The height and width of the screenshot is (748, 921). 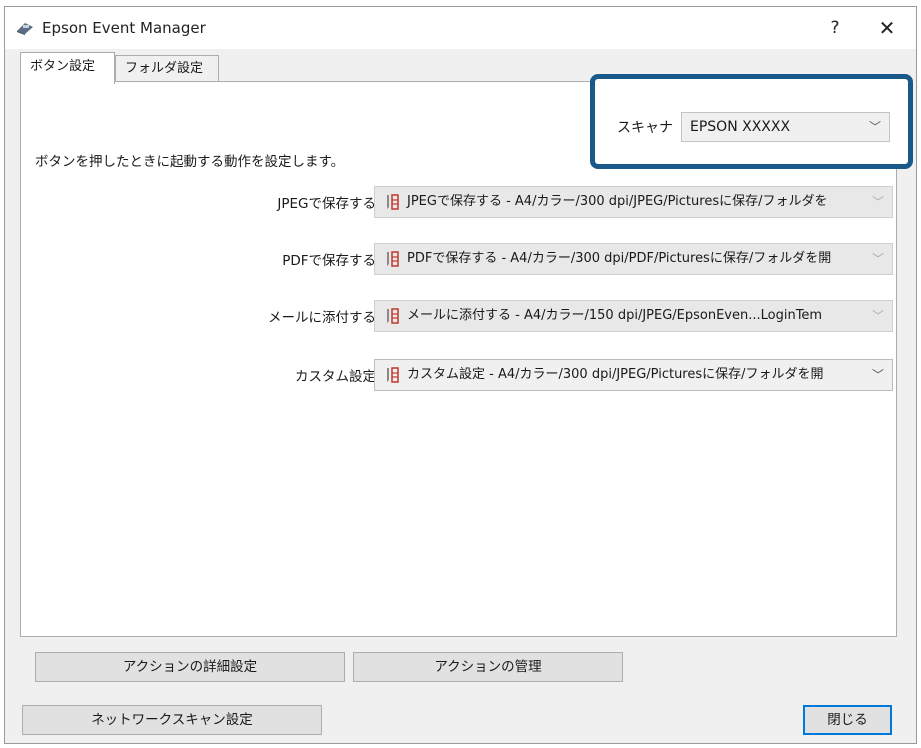 I want to click on tab-button-settings: ボタン設定, so click(x=67, y=68).